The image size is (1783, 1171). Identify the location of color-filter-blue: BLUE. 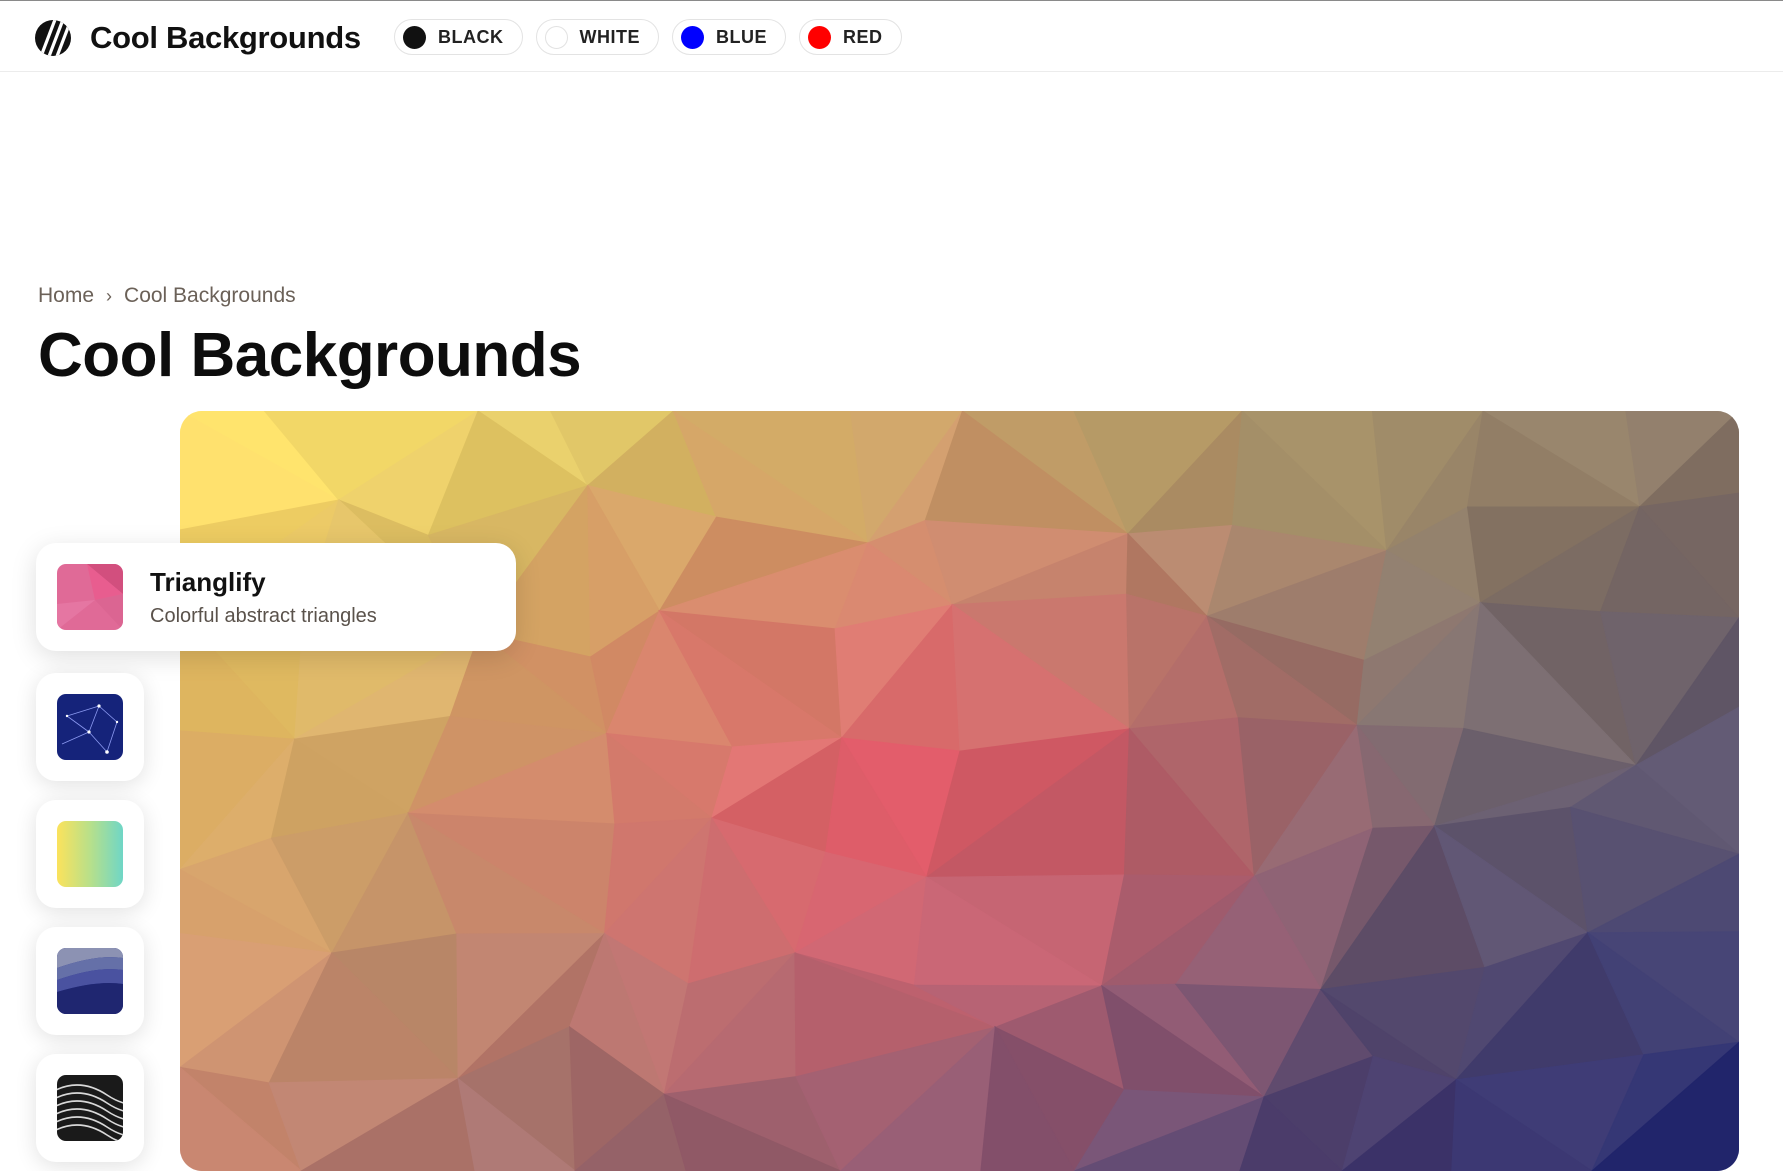
(729, 37).